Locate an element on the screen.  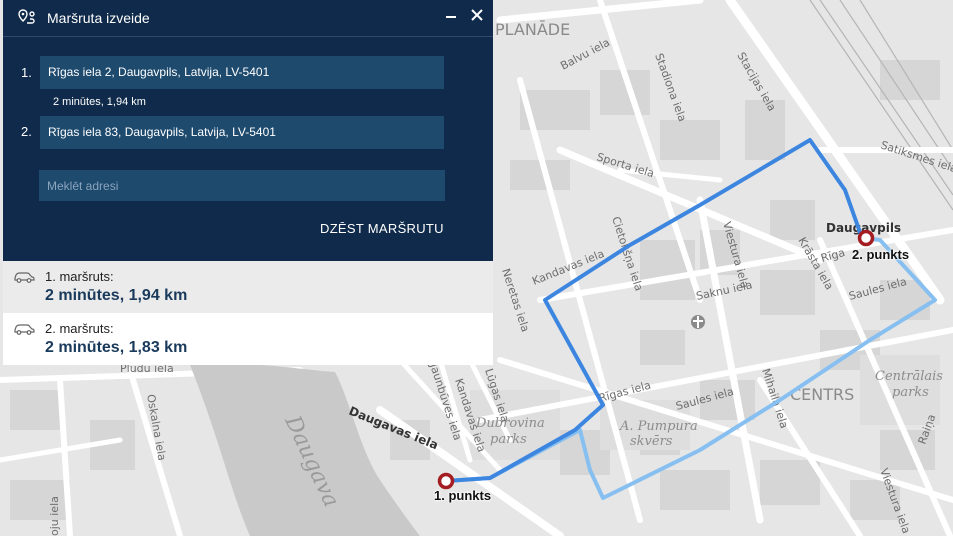
route-option-1-value: 2 minūtes, 1,94 km is located at coordinates (116, 295).